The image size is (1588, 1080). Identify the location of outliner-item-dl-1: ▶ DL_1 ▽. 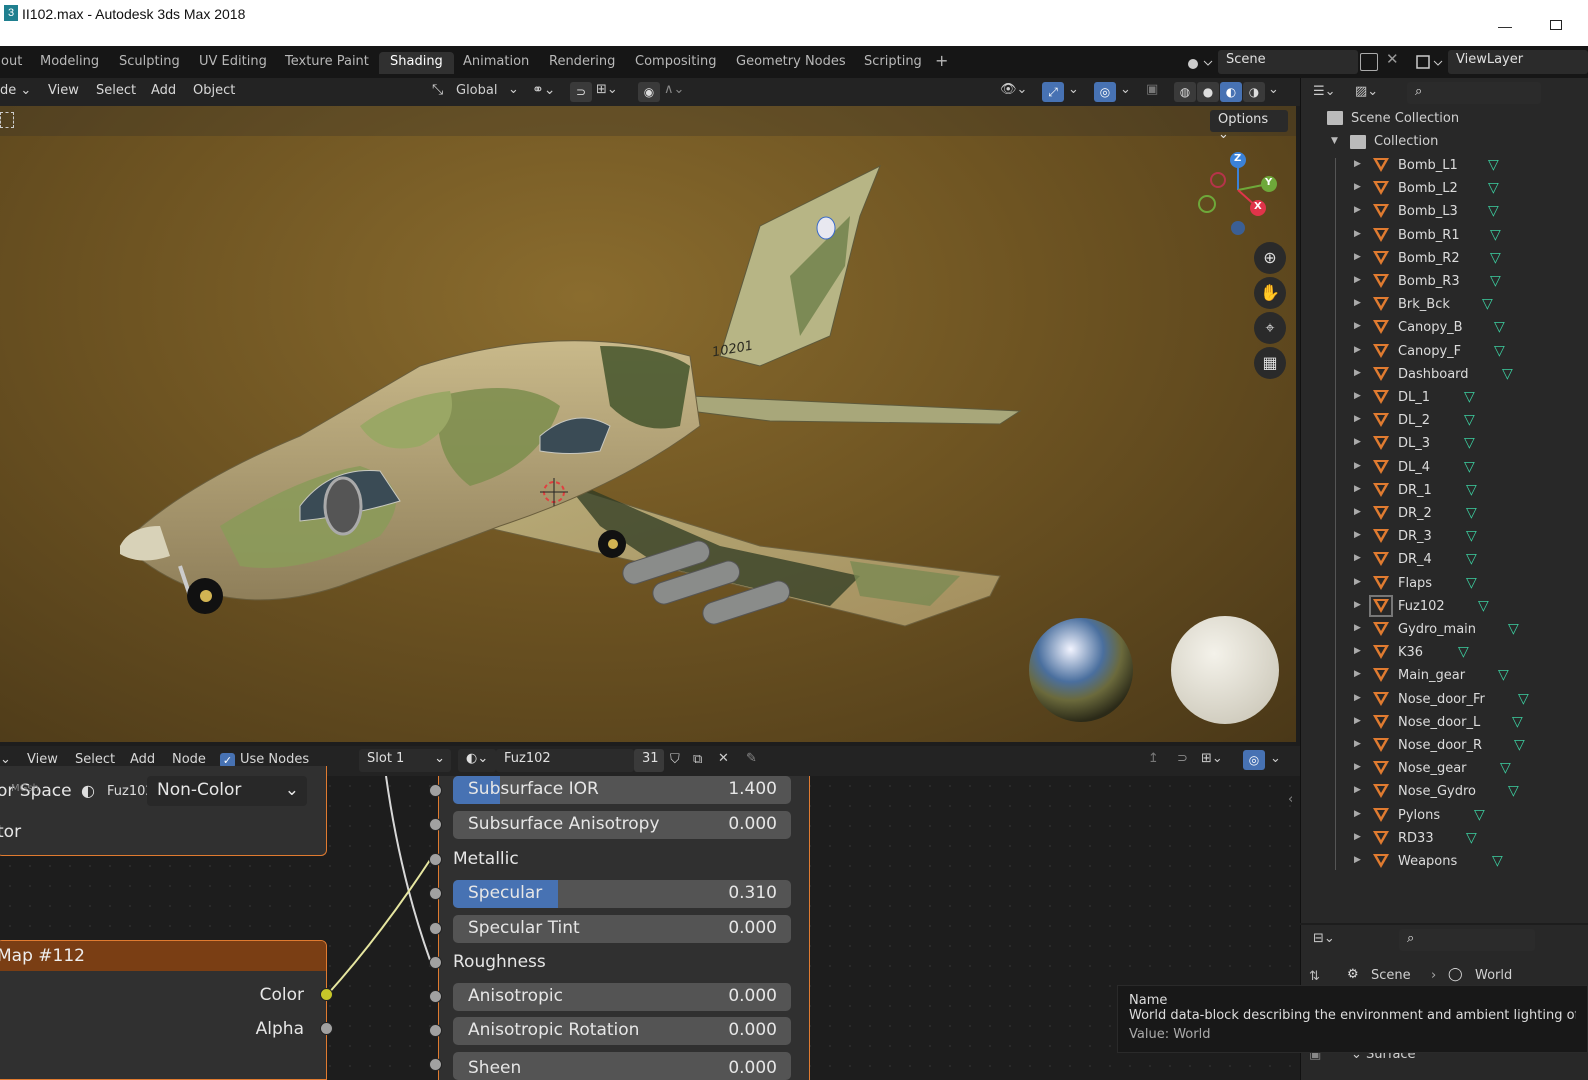
(1444, 398).